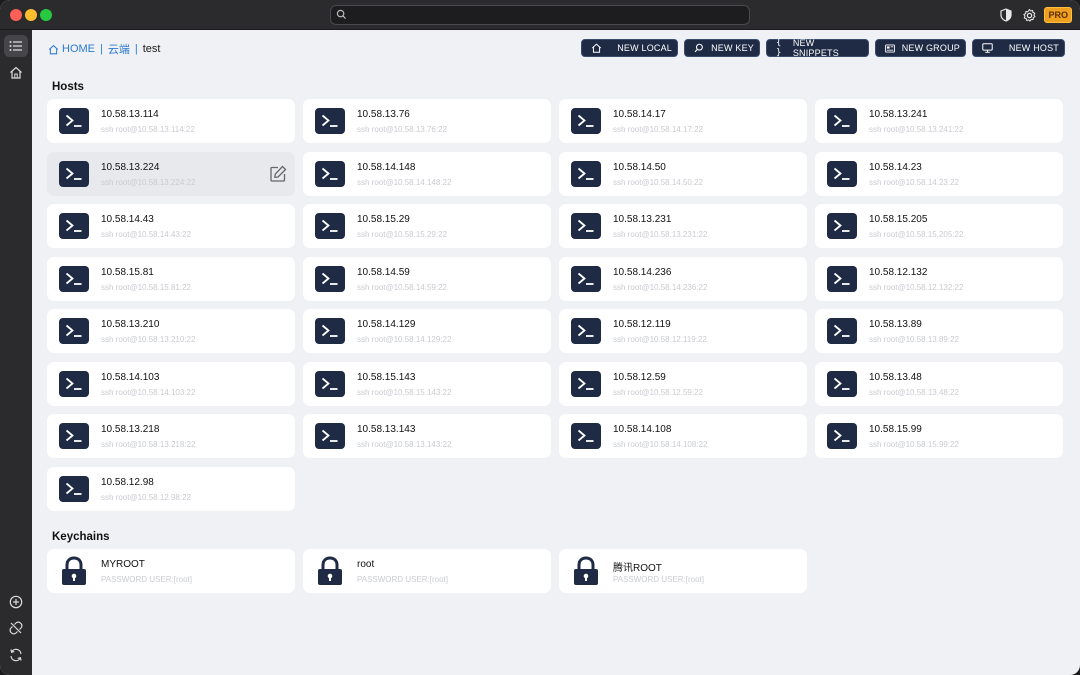 This screenshot has width=1080, height=675. What do you see at coordinates (939, 278) in the screenshot?
I see `host-card: 10.58.12.132 ssh root@10.58.12.132:22` at bounding box center [939, 278].